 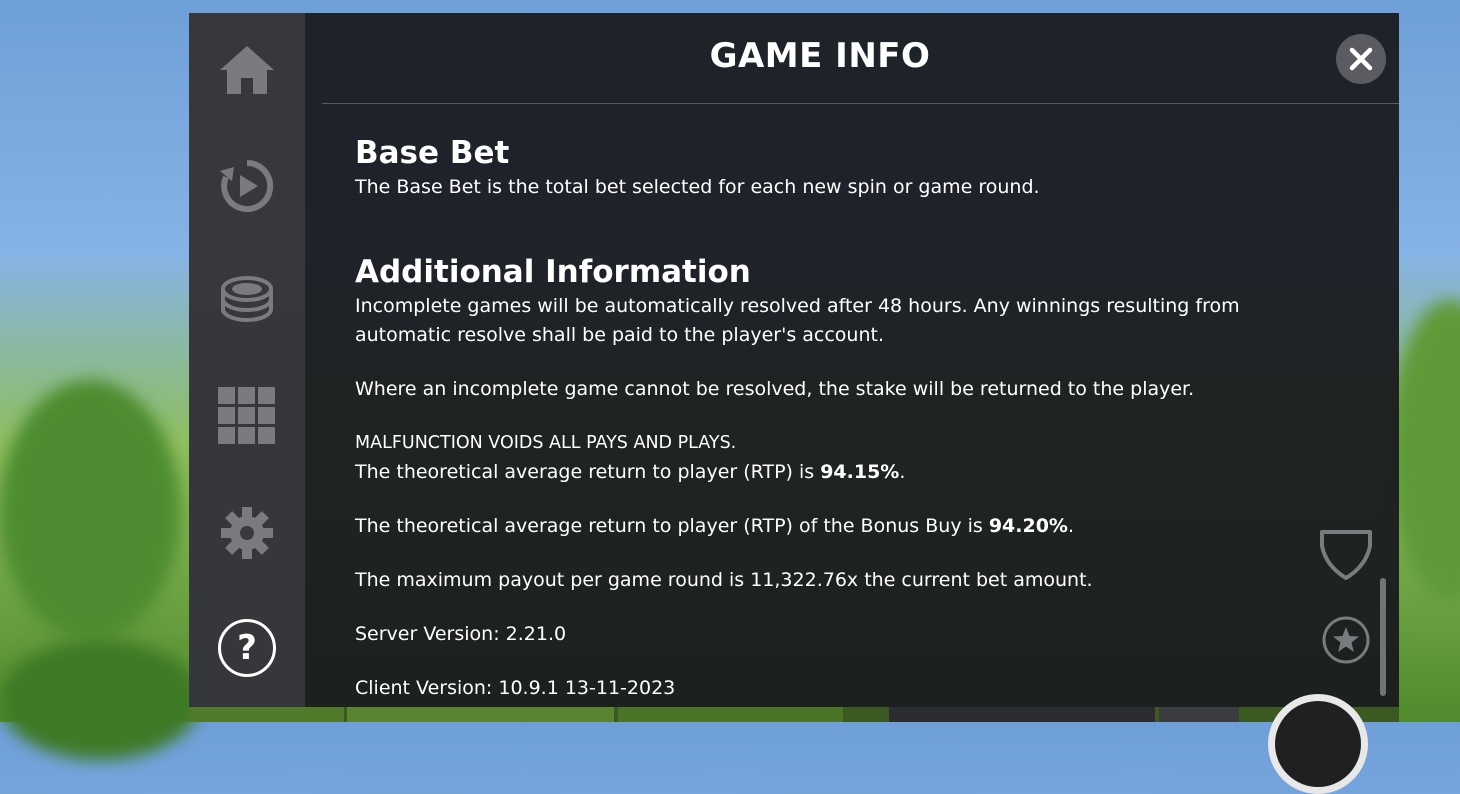 I want to click on gear-icon, so click(x=247, y=533).